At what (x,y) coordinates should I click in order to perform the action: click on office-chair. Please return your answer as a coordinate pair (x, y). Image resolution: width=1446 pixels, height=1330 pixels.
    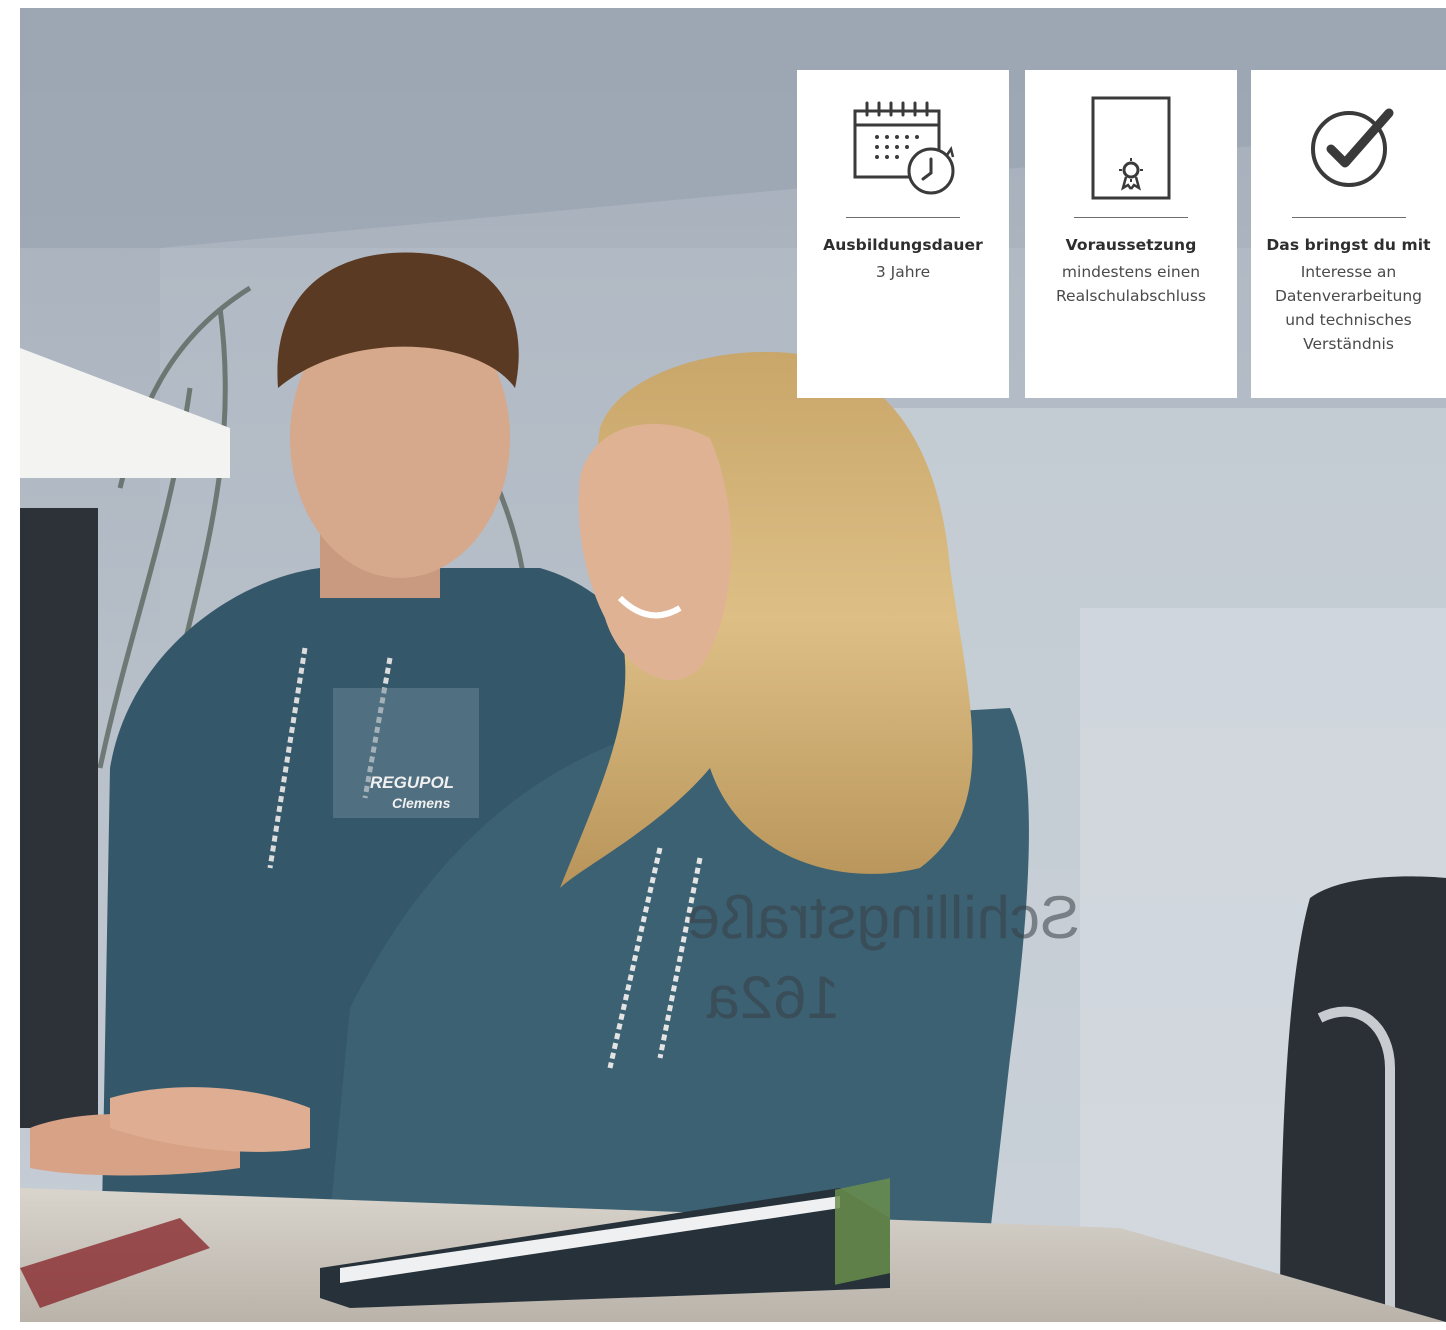
    Looking at the image, I should click on (1363, 1099).